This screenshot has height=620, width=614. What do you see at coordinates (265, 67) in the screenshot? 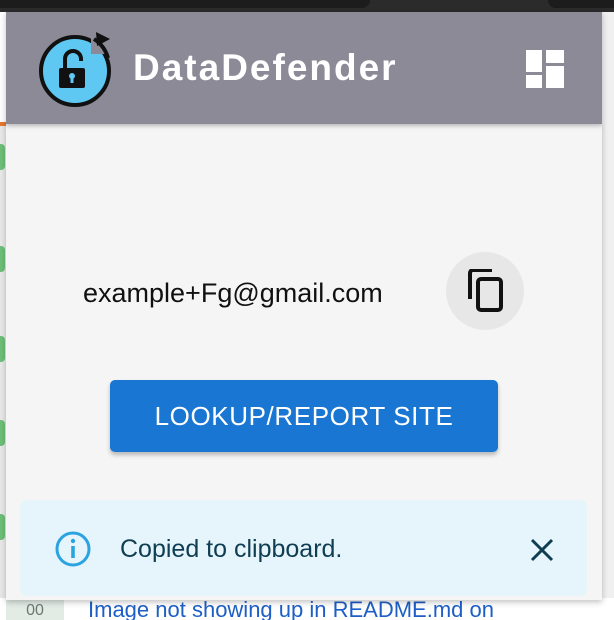
I see `app-title: DataDefender` at bounding box center [265, 67].